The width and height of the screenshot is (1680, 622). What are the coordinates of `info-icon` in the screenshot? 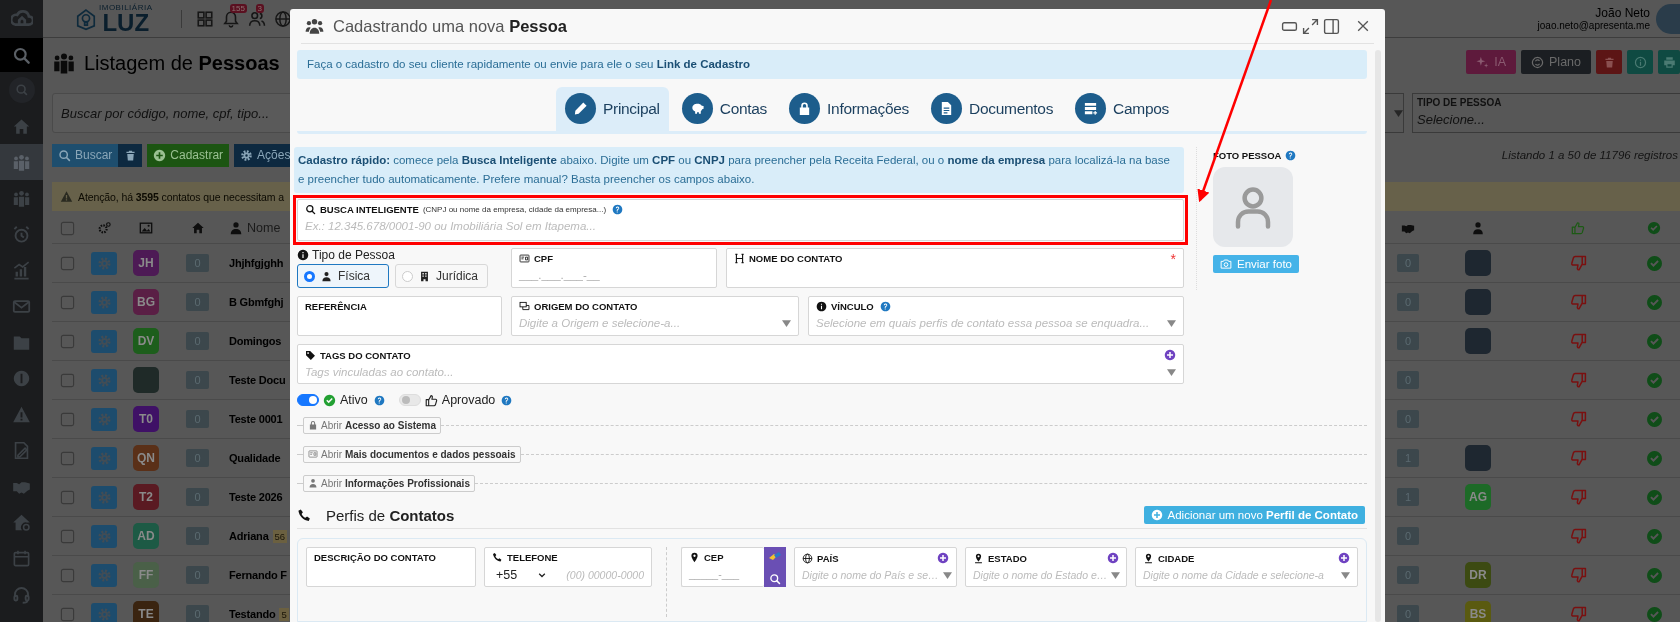 It's located at (303, 255).